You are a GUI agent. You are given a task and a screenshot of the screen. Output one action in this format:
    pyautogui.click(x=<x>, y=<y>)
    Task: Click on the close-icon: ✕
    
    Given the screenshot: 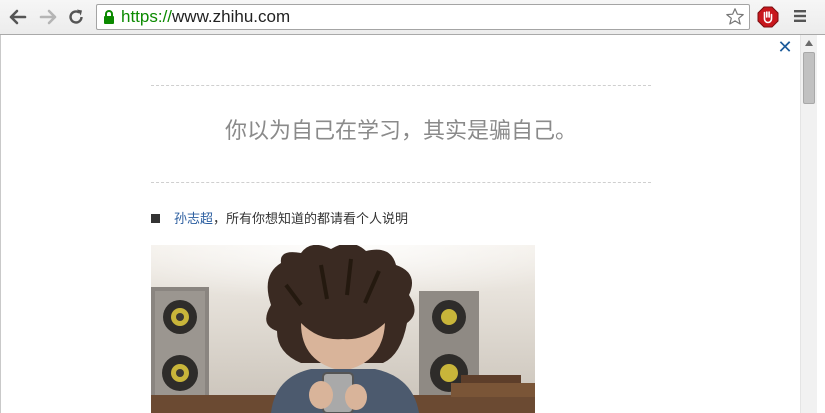 What is the action you would take?
    pyautogui.click(x=785, y=48)
    